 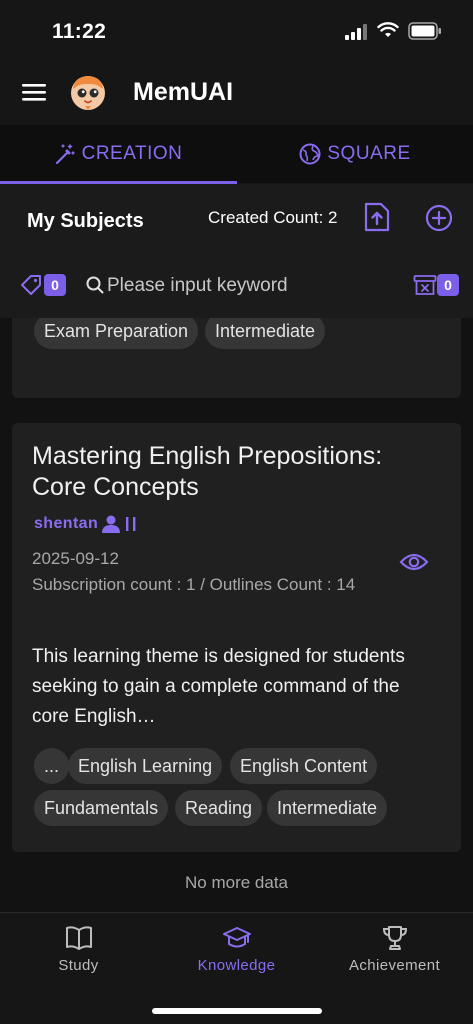 I want to click on trash-button: 0, so click(x=436, y=285).